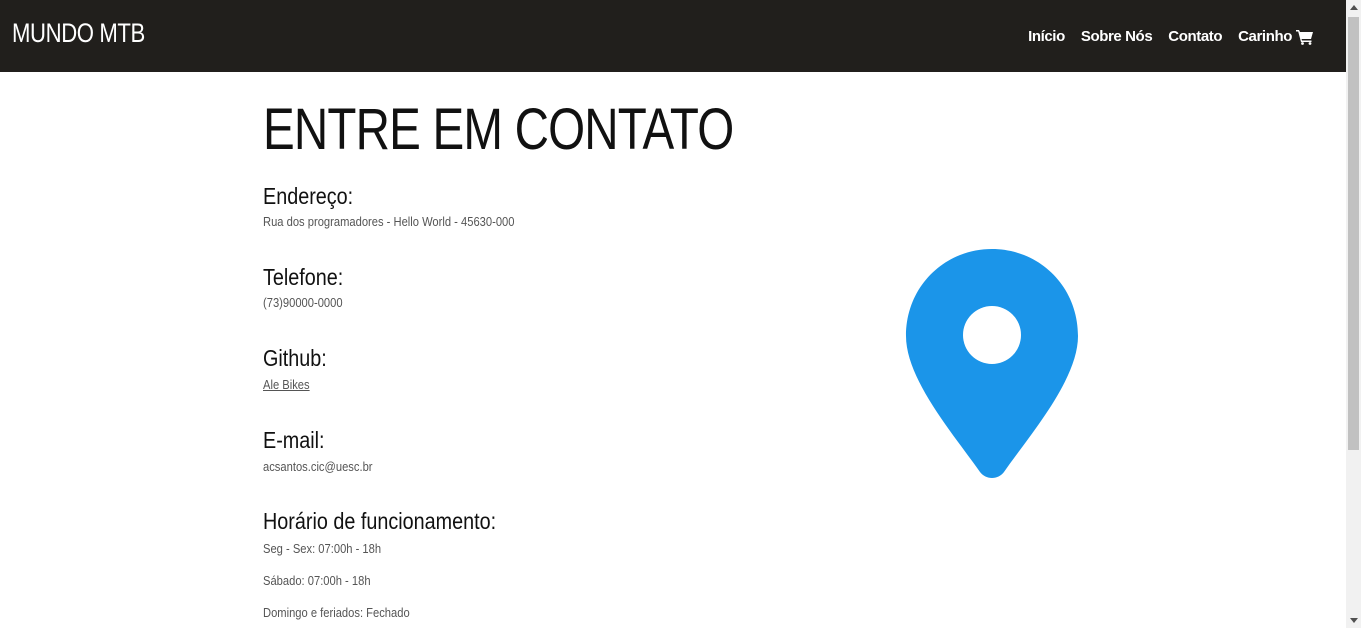 Image resolution: width=1361 pixels, height=628 pixels. What do you see at coordinates (303, 302) in the screenshot?
I see `phone-value: (73)90000-0000` at bounding box center [303, 302].